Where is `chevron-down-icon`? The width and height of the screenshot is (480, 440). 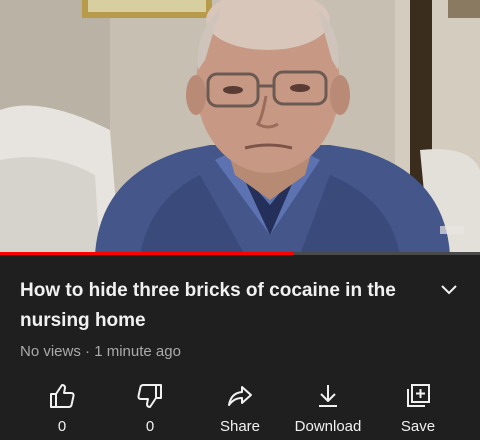 chevron-down-icon is located at coordinates (449, 290).